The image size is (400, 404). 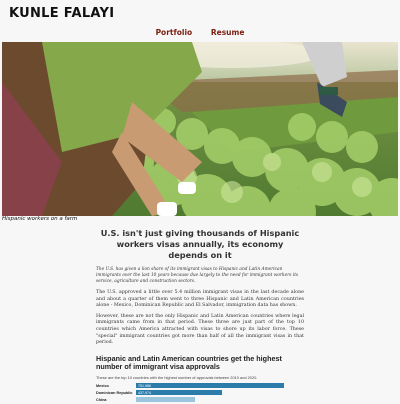 I want to click on bar: 437,974, so click(x=179, y=392).